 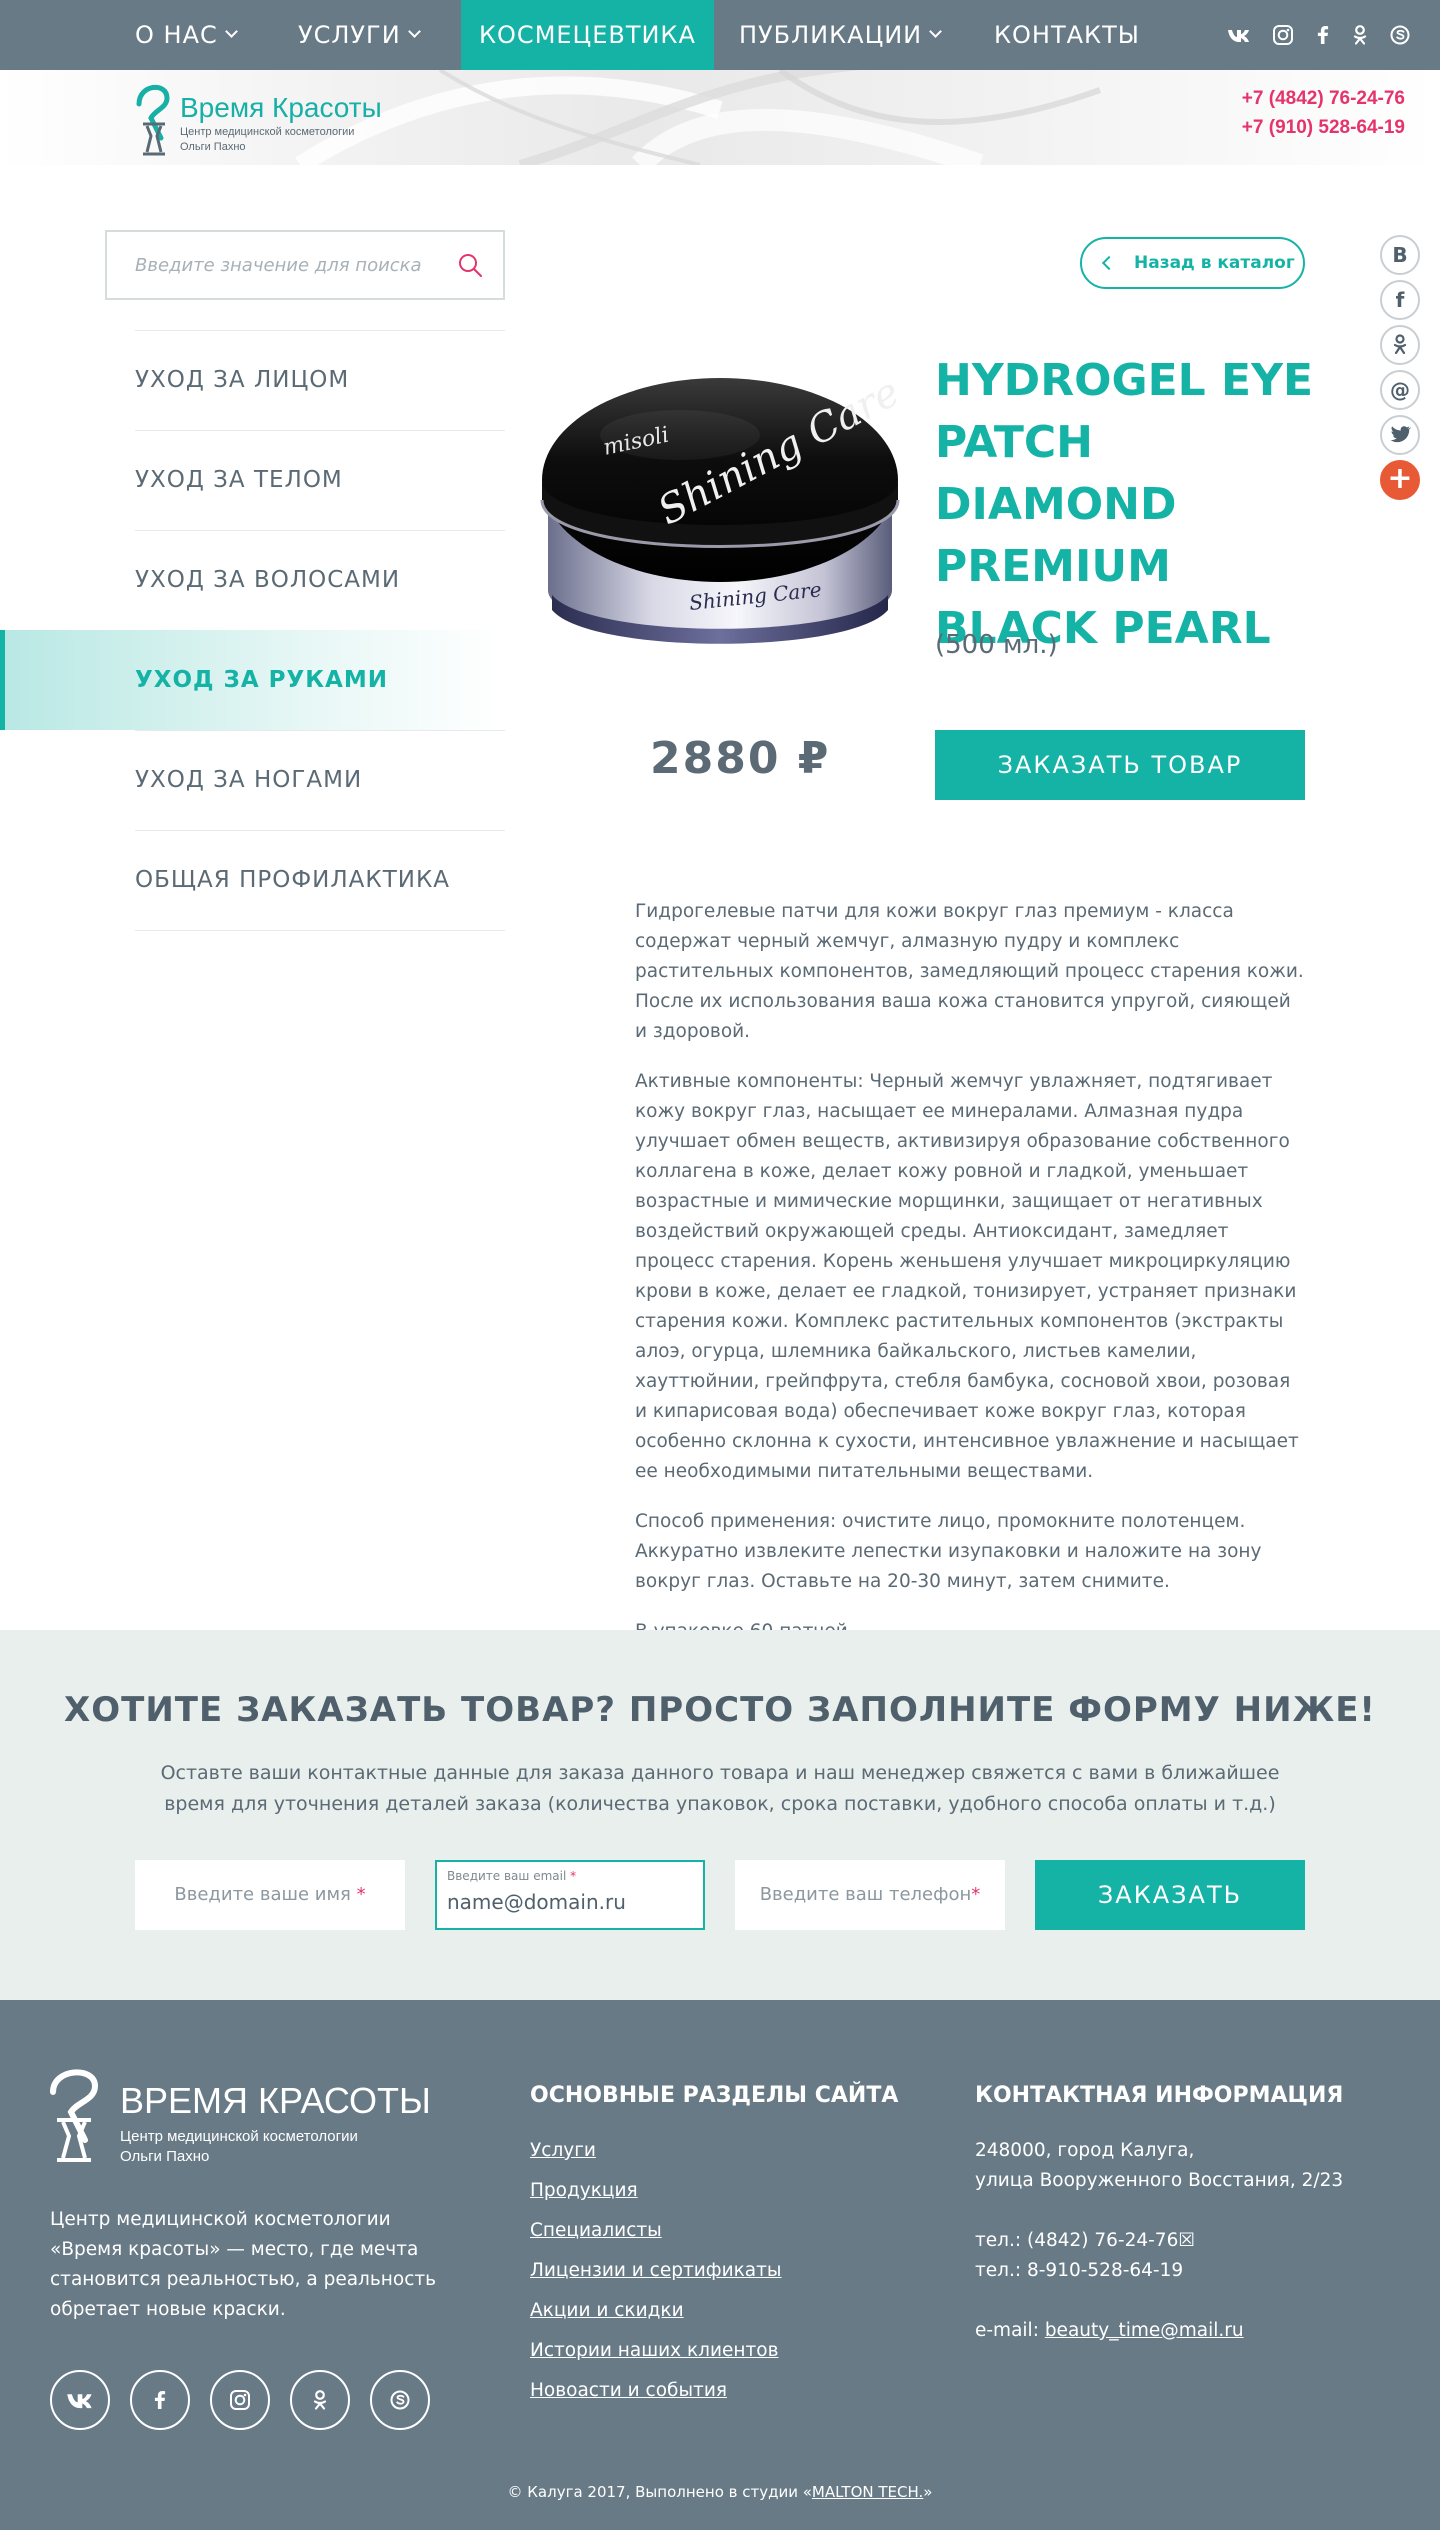 I want to click on email-field-value: name@domain.ru, so click(x=536, y=1902).